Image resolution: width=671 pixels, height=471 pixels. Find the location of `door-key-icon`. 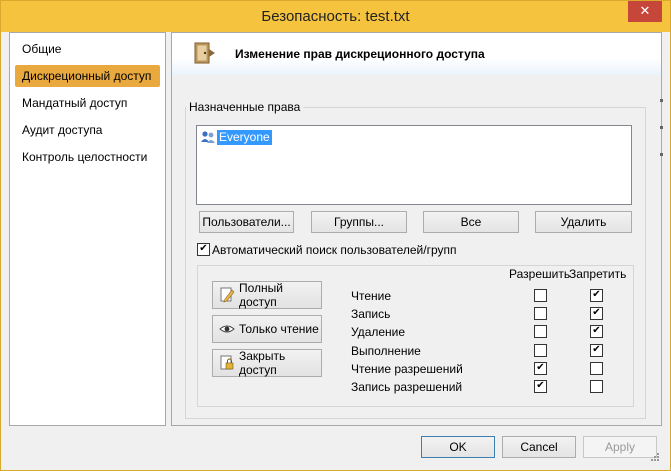

door-key-icon is located at coordinates (204, 53).